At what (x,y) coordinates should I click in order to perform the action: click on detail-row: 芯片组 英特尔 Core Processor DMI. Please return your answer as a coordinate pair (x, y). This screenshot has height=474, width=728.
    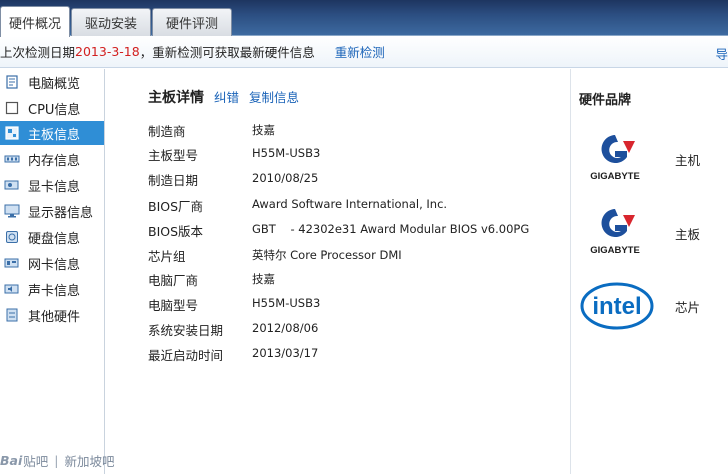
    Looking at the image, I should click on (358, 256).